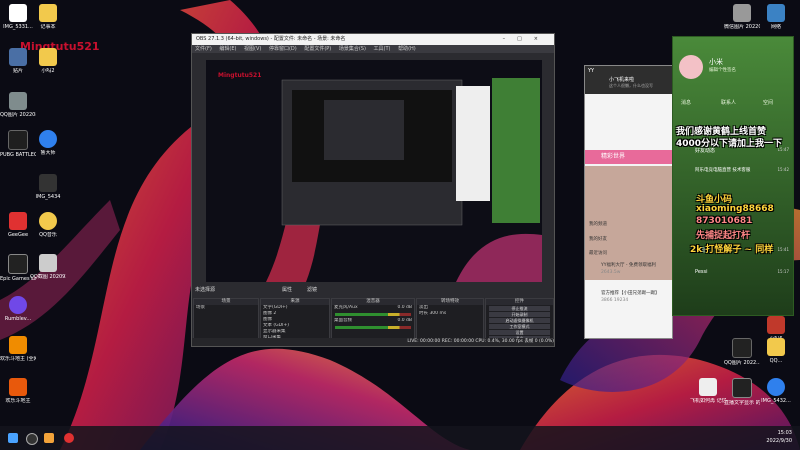  Describe the element at coordinates (622, 80) in the screenshot. I see `yy-user: 小飞机来啦` at that location.